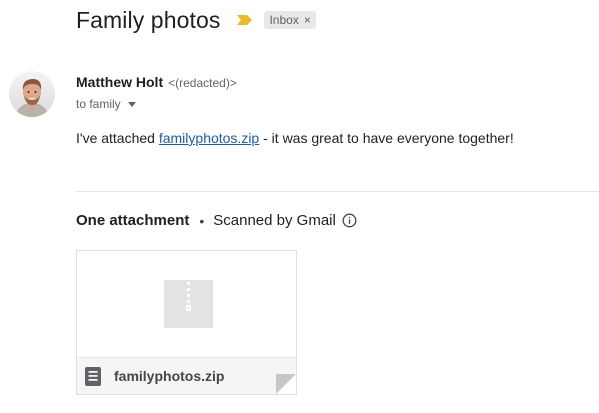 This screenshot has height=413, width=599. What do you see at coordinates (245, 20) in the screenshot?
I see `importance-marker-icon` at bounding box center [245, 20].